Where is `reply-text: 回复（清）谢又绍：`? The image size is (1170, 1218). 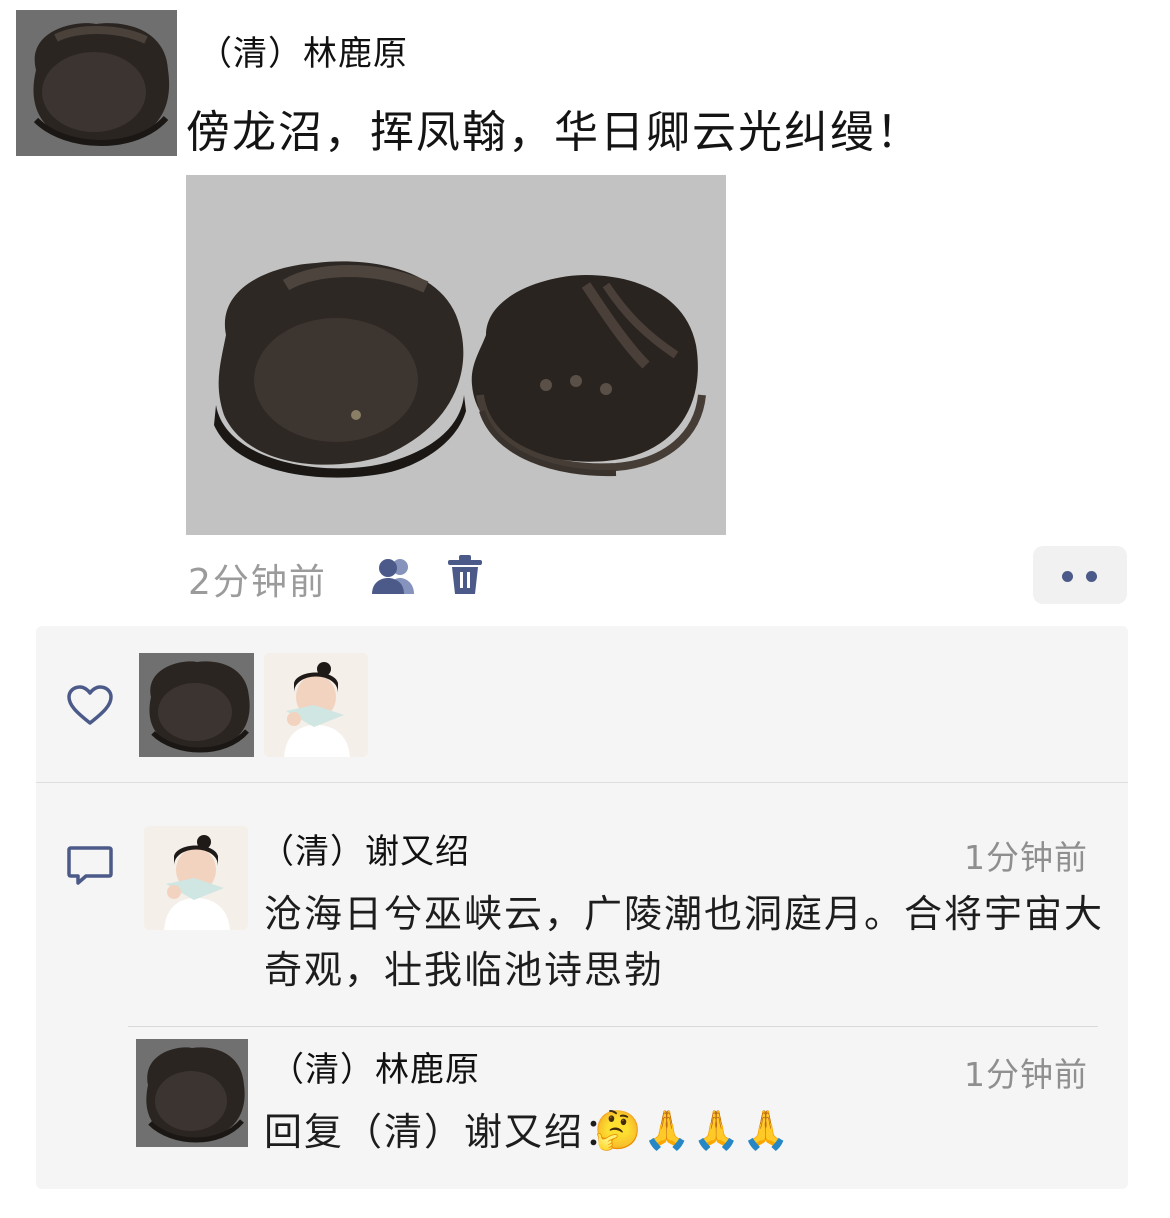 reply-text: 回复（清）谢又绍： is located at coordinates (444, 1132).